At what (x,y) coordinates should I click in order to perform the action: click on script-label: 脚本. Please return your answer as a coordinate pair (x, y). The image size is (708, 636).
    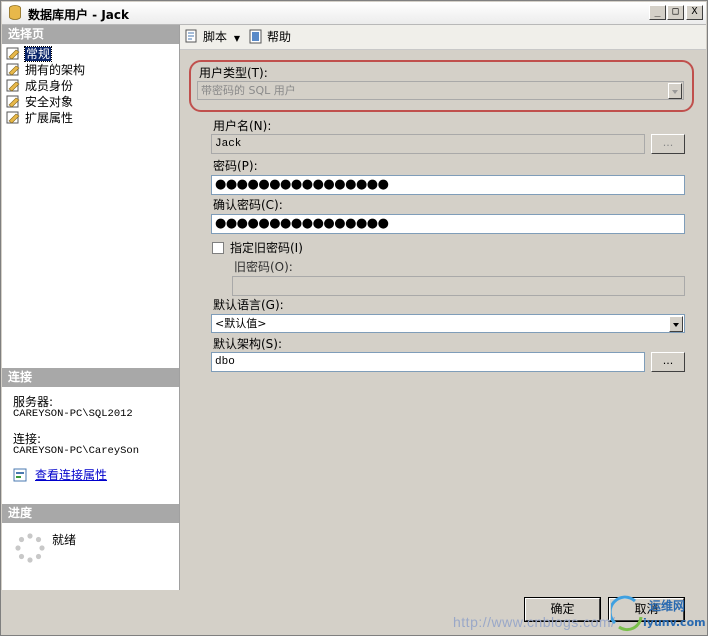
    Looking at the image, I should click on (215, 37).